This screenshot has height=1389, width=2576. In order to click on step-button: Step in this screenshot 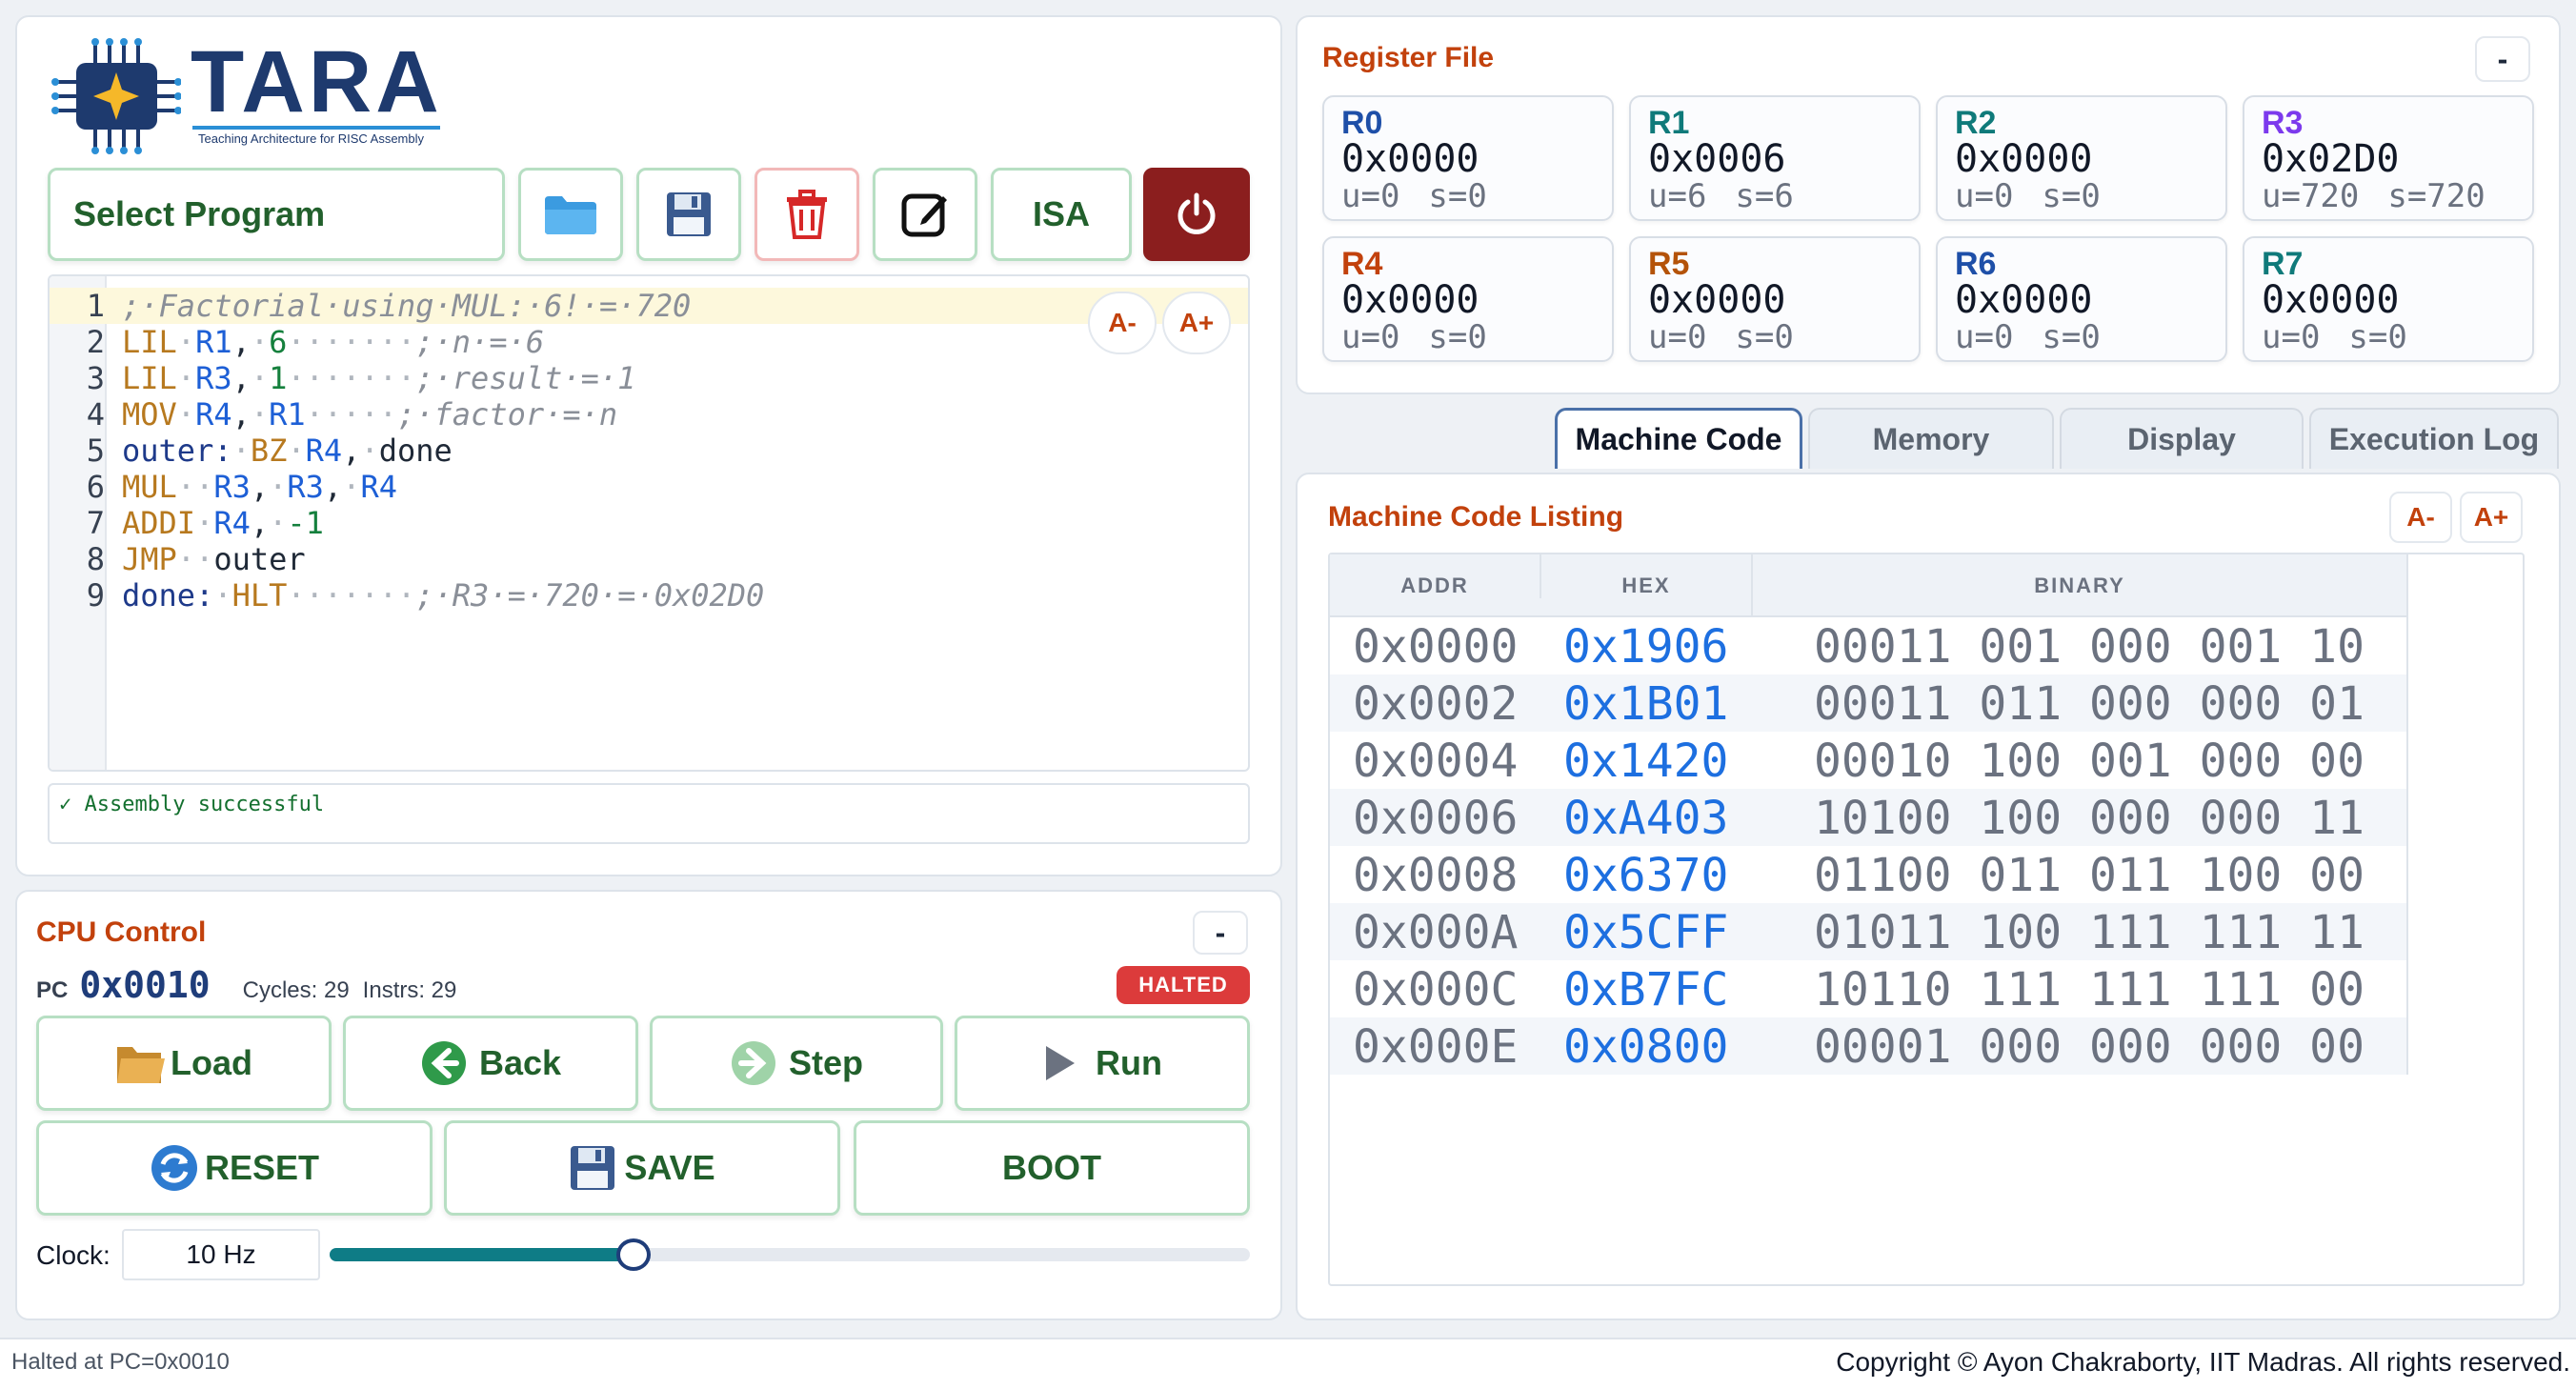, I will do `click(796, 1063)`.